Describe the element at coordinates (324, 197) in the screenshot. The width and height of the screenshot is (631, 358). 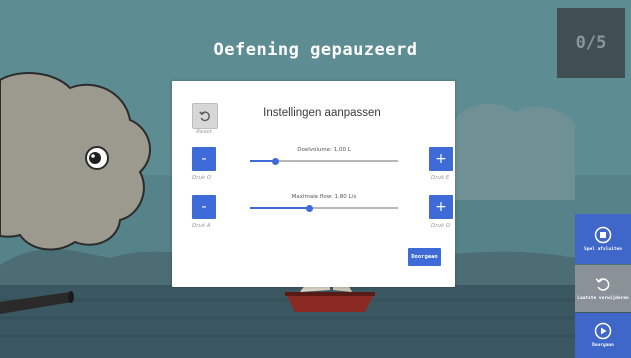
I see `flow-slider-label: Maximale flow: 1.80 L/s` at that location.